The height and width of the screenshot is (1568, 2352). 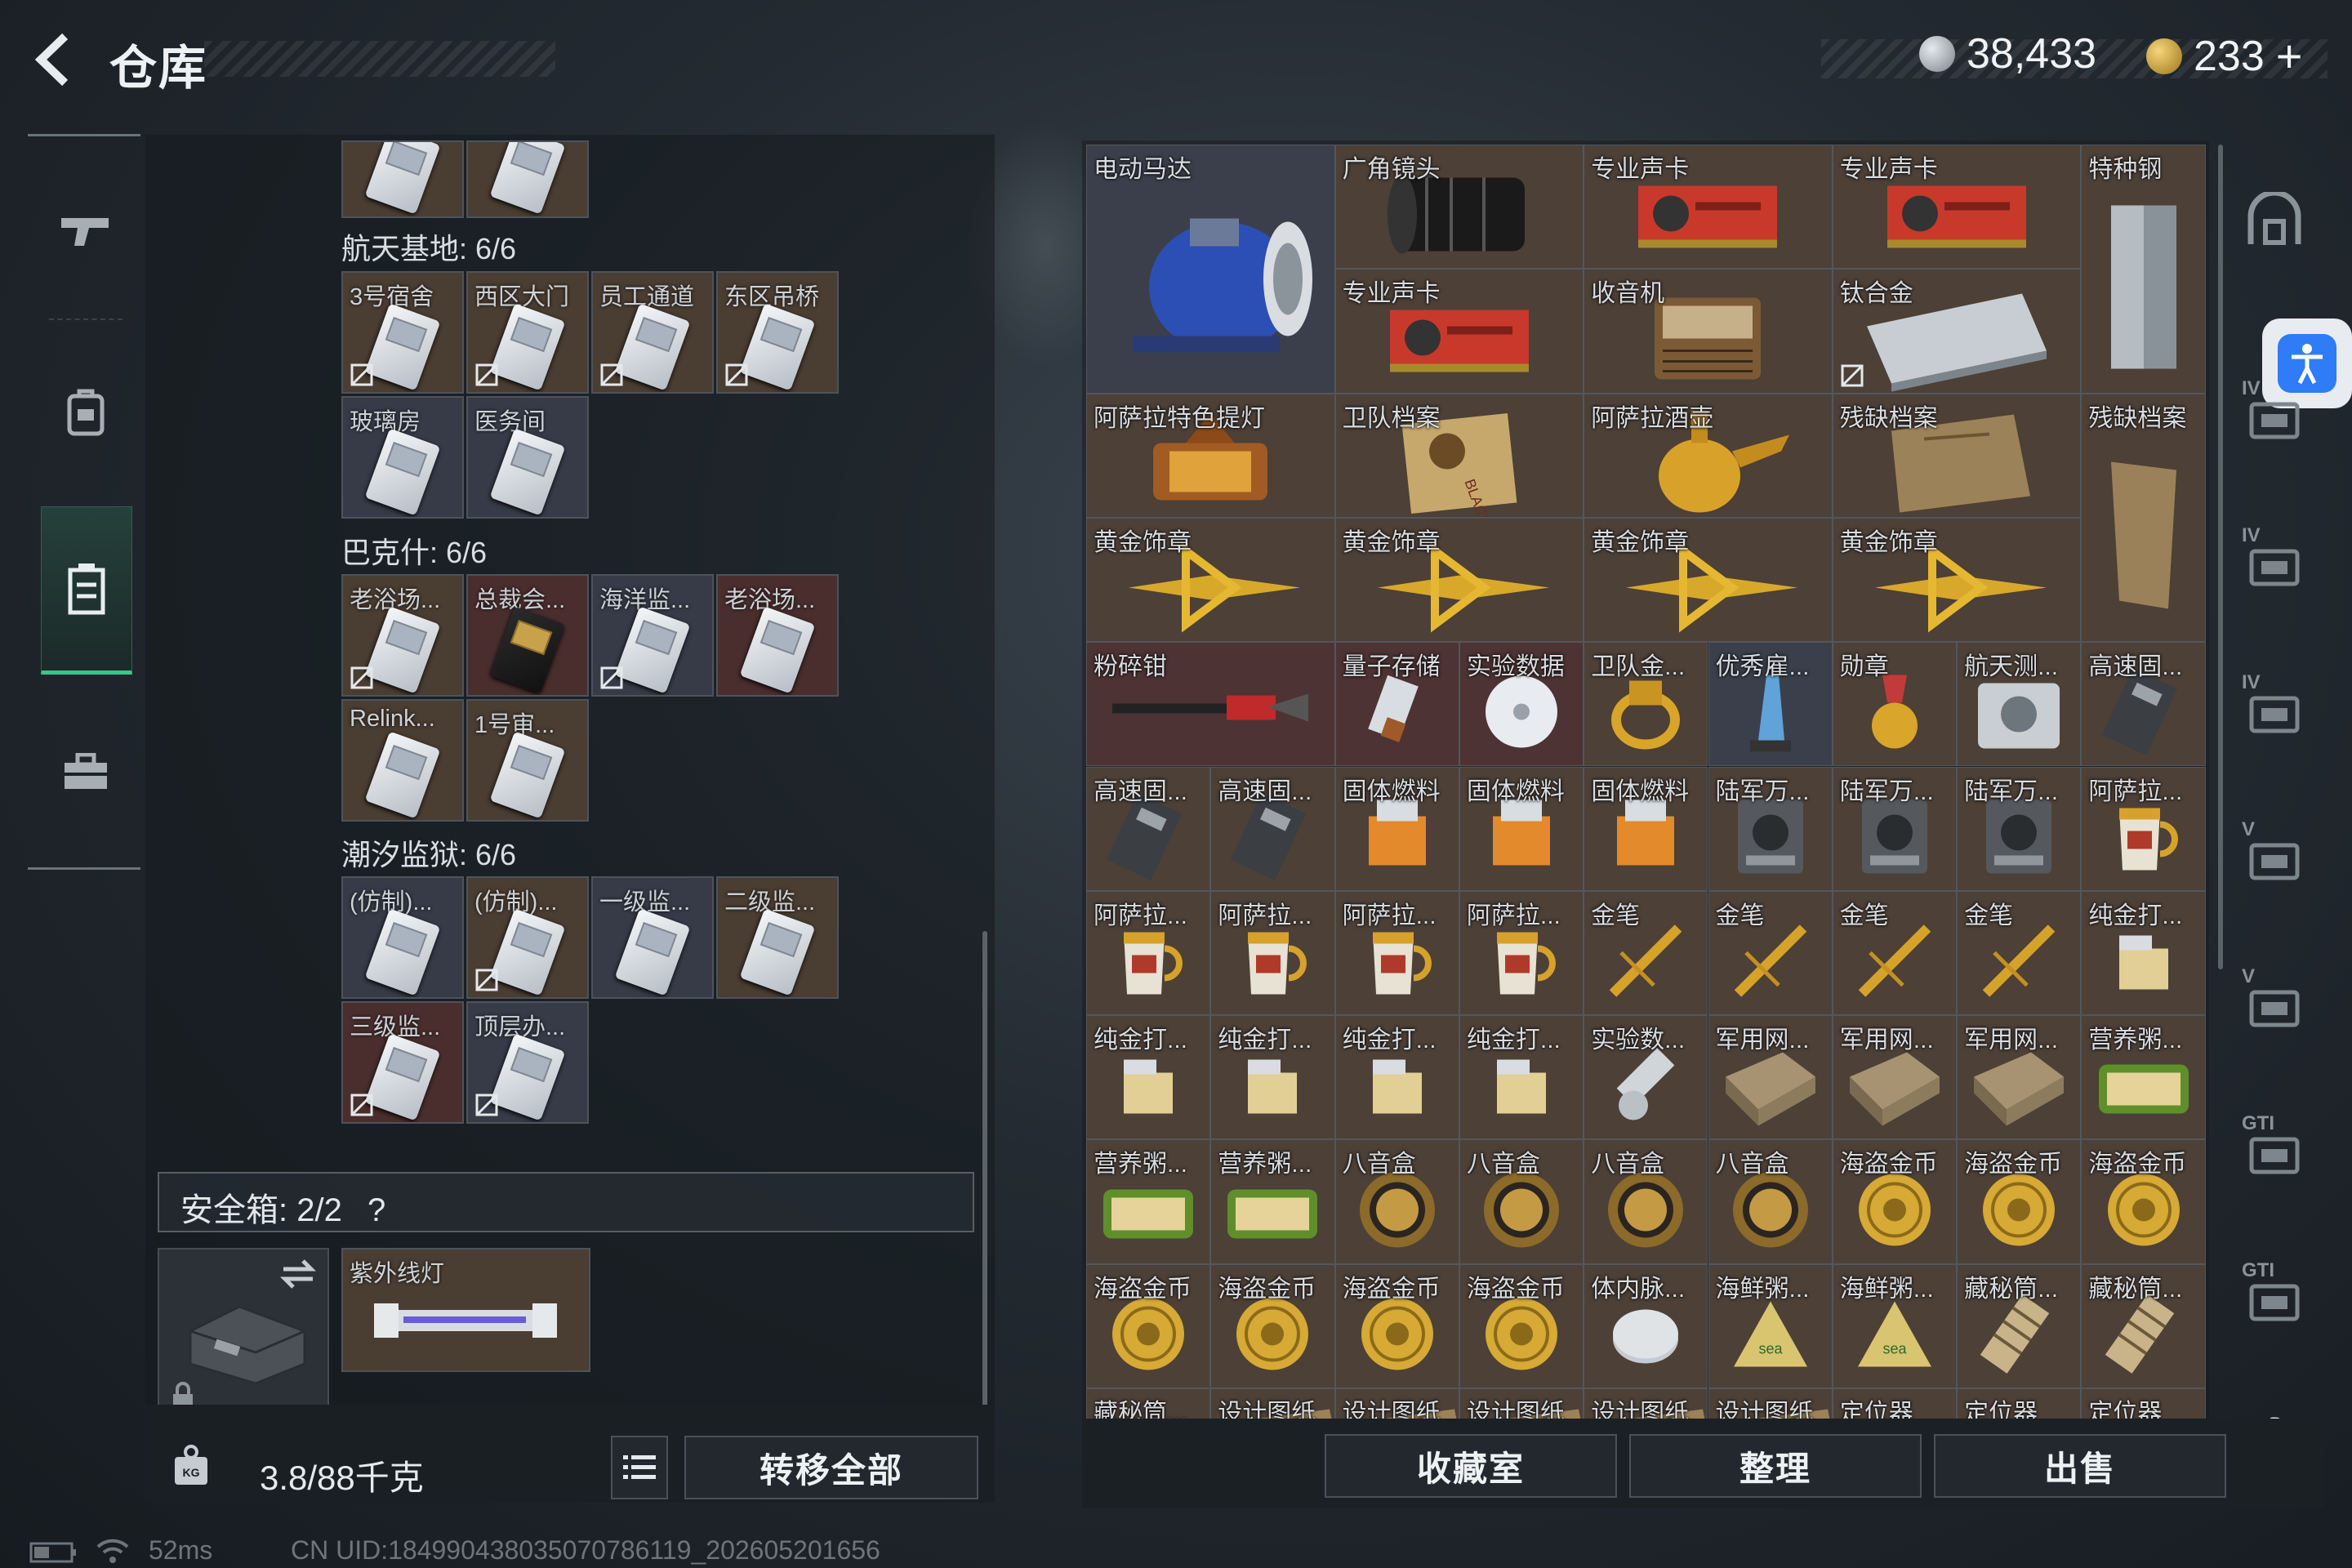 What do you see at coordinates (1957, 207) in the screenshot?
I see `stash-item: 专业声卡` at bounding box center [1957, 207].